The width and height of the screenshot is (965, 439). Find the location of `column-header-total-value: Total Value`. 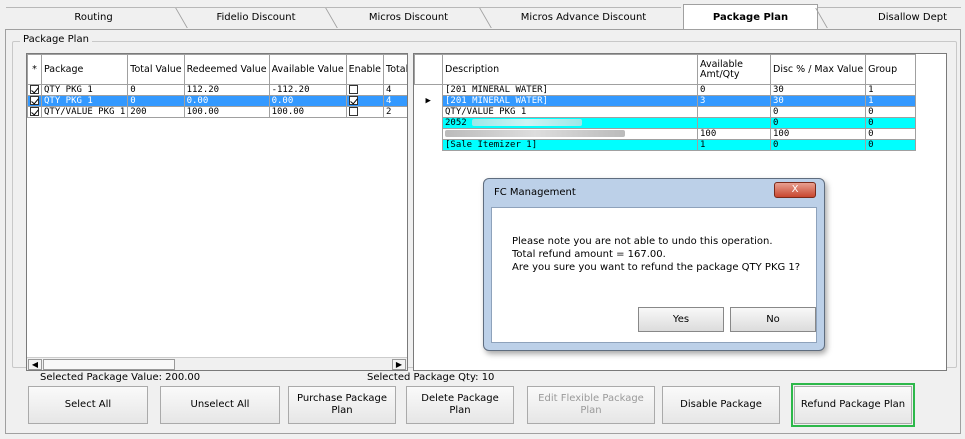

column-header-total-value: Total Value is located at coordinates (156, 69).